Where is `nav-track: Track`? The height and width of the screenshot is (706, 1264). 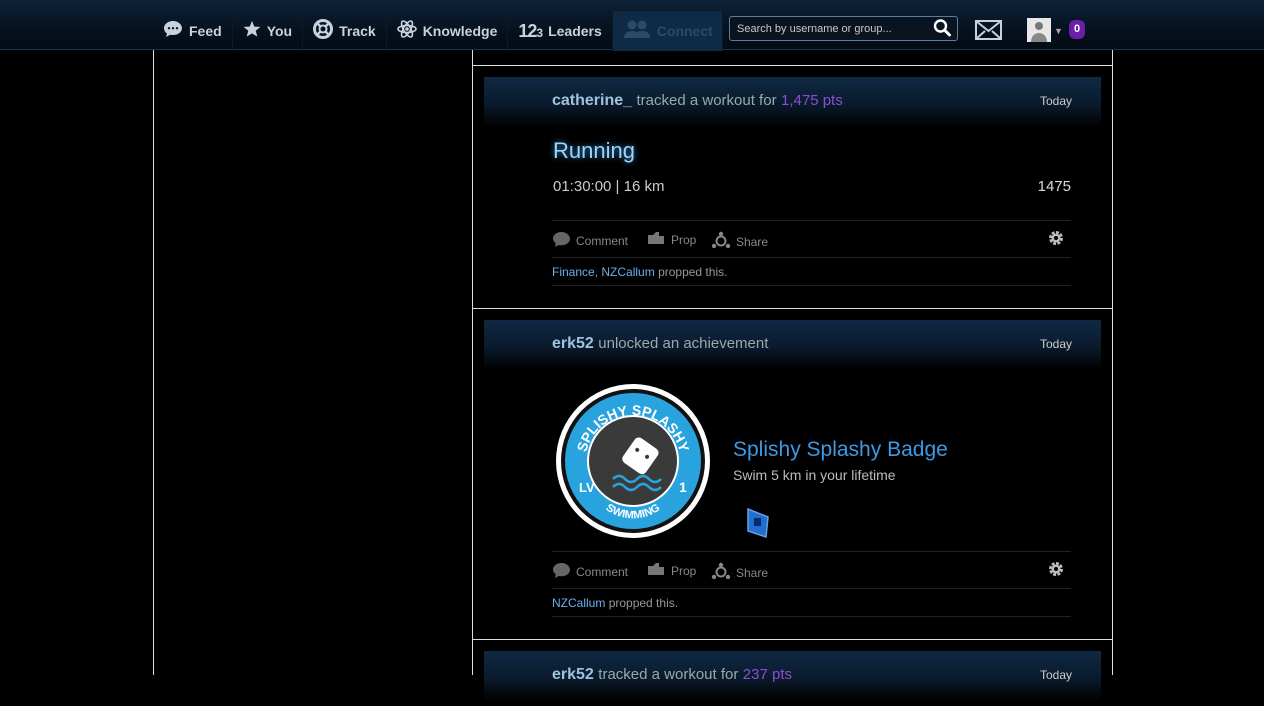 nav-track: Track is located at coordinates (345, 31).